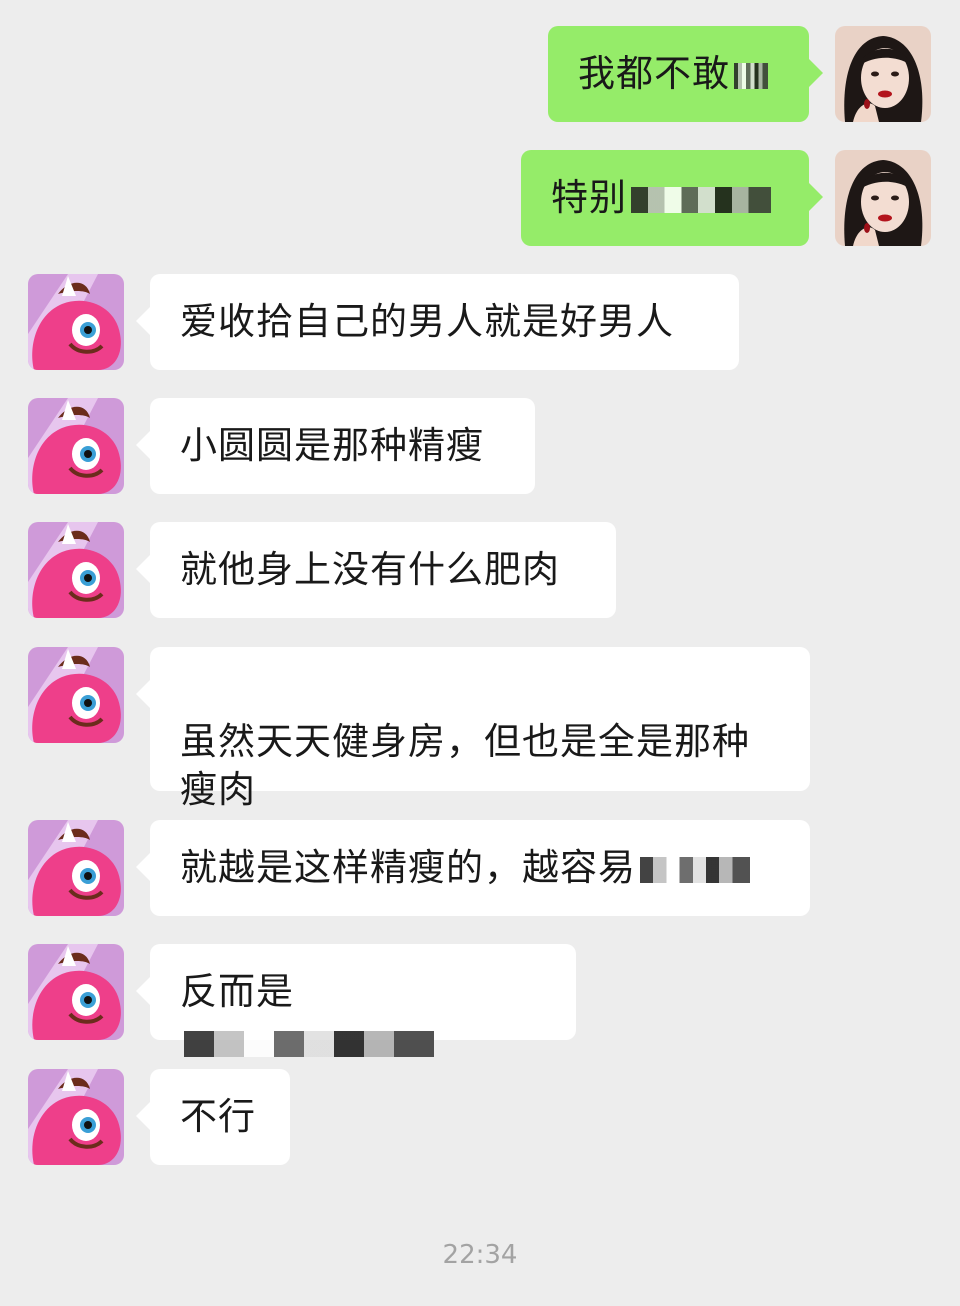  I want to click on message-bubble-contact: 就他身上没有什么肥肉, so click(376, 570).